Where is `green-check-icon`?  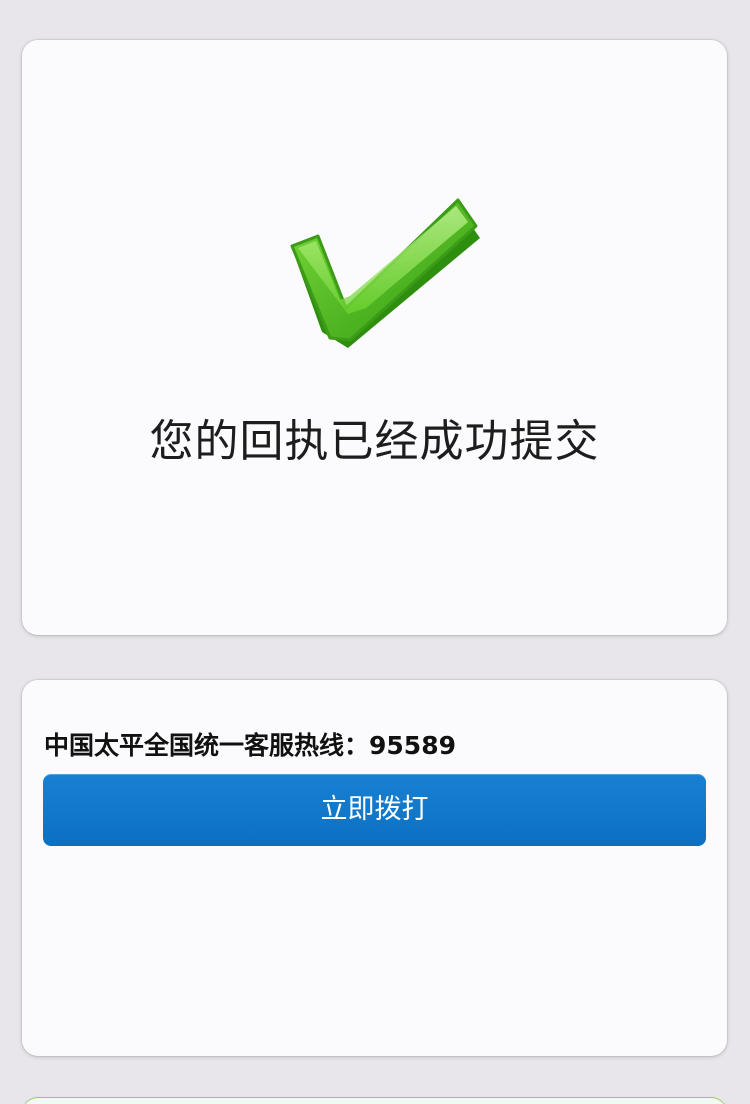
green-check-icon is located at coordinates (385, 273).